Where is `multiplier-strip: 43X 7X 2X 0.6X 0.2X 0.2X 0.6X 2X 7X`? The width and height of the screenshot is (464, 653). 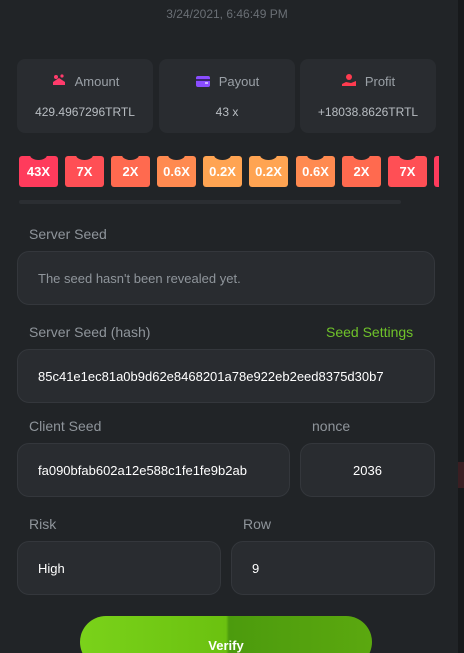 multiplier-strip: 43X 7X 2X 0.6X 0.2X 0.2X 0.6X 2X 7X is located at coordinates (229, 172).